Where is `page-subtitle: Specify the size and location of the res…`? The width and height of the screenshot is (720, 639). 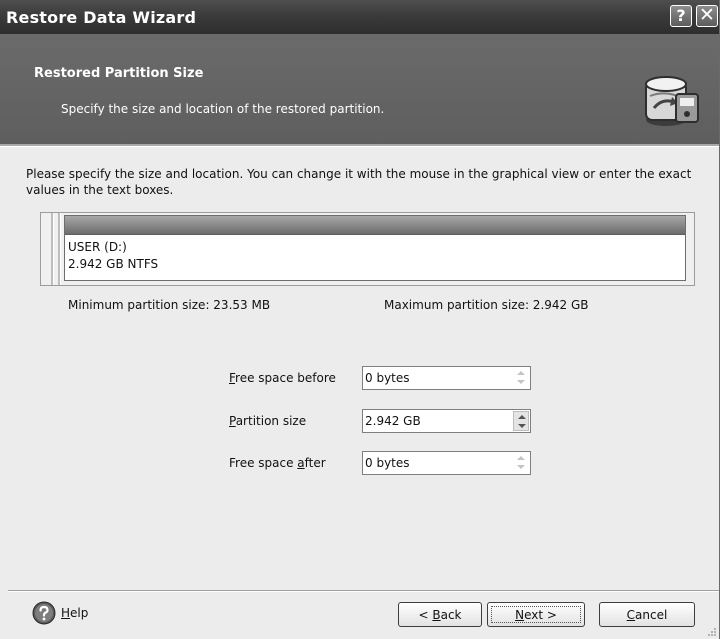 page-subtitle: Specify the size and location of the res… is located at coordinates (223, 109).